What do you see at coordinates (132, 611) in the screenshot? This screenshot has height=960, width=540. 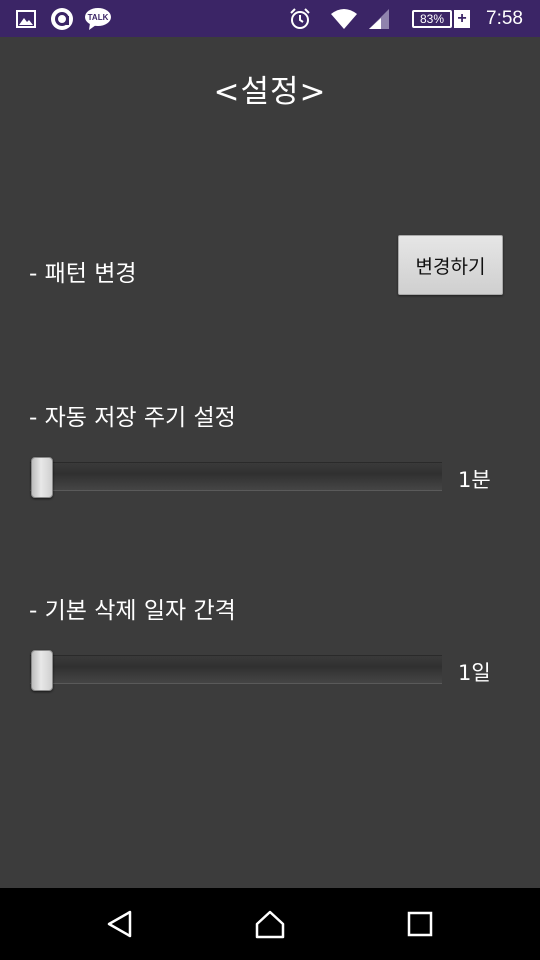 I see `delete-interval-label: - 기본 삭제 일자 간격` at bounding box center [132, 611].